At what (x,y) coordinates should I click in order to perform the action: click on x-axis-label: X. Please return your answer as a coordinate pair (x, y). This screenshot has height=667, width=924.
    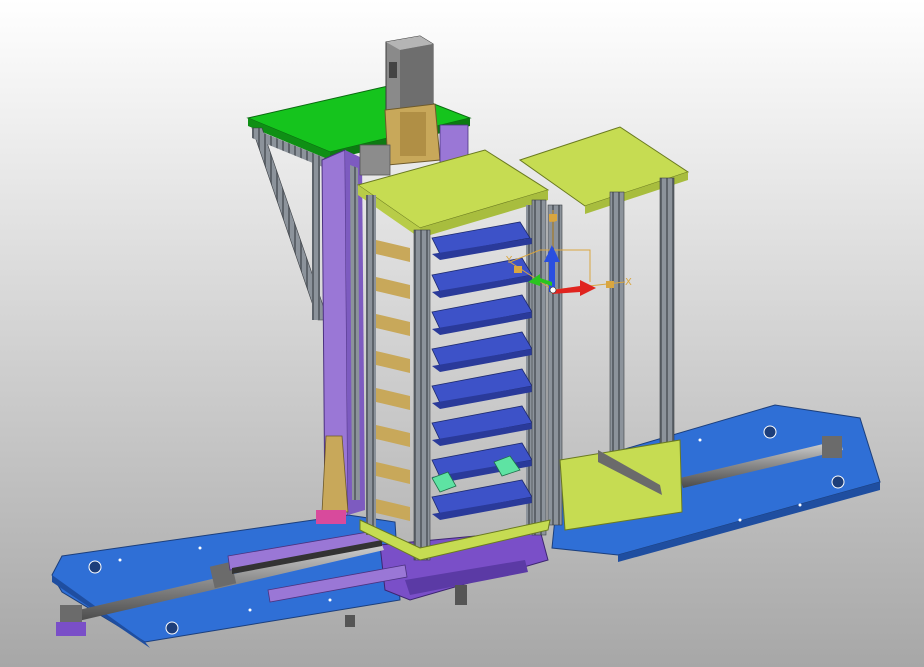
    Looking at the image, I should click on (628, 282).